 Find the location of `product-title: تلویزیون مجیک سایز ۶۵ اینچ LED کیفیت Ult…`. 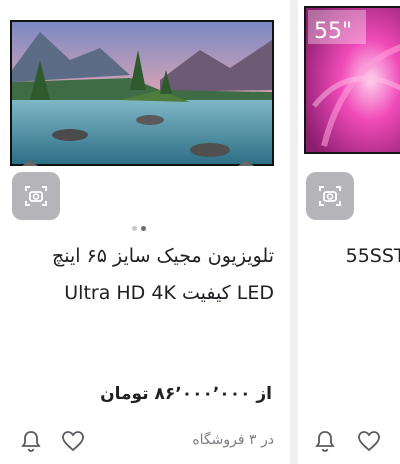

product-title: تلویزیون مجیک سایز ۶۵ اینچ LED کیفیت Ult… is located at coordinates (143, 275).